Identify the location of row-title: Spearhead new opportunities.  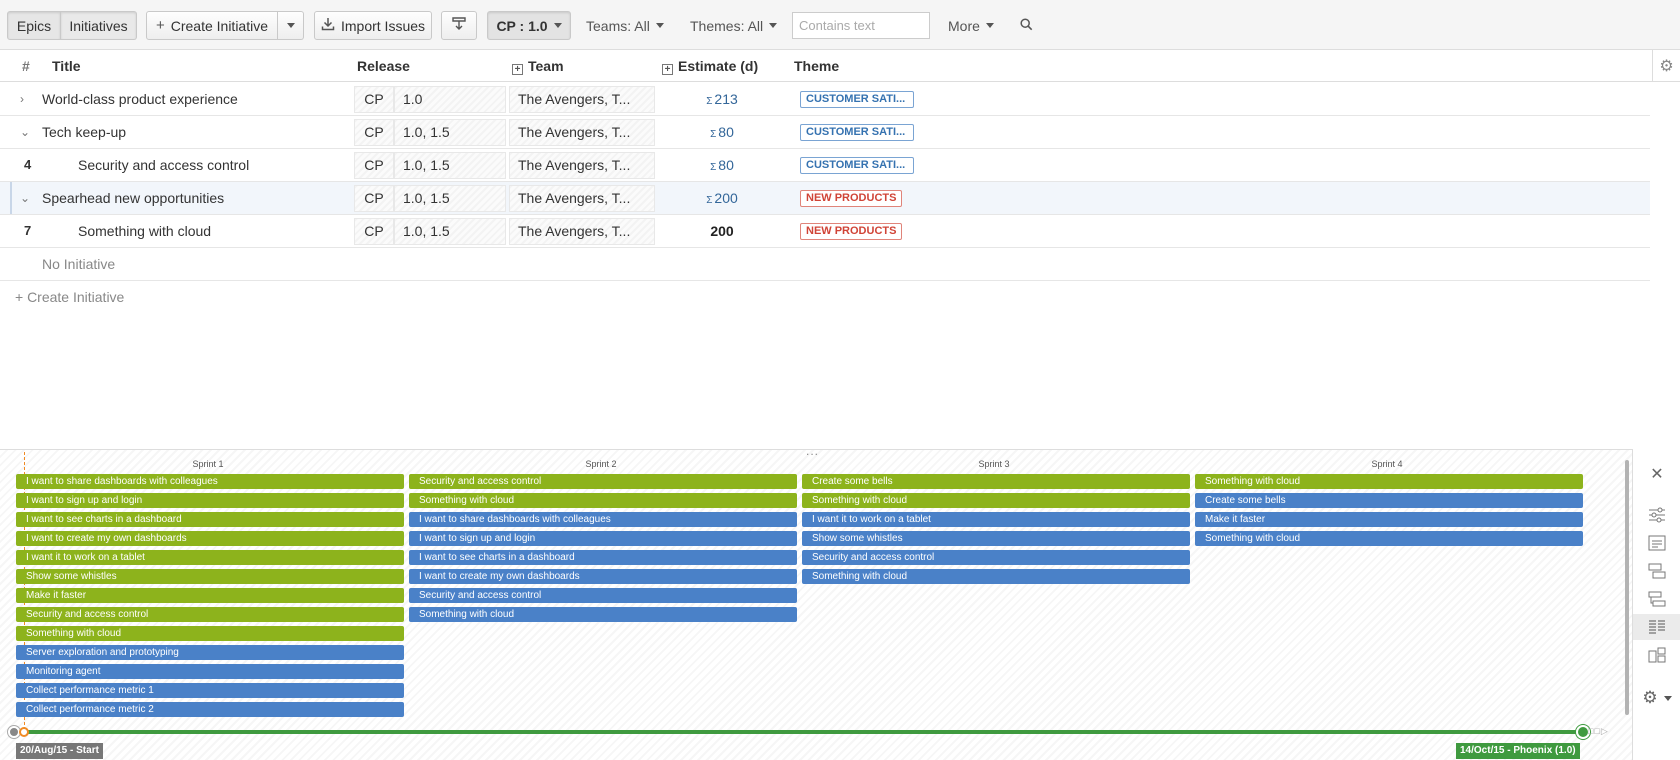
(133, 198).